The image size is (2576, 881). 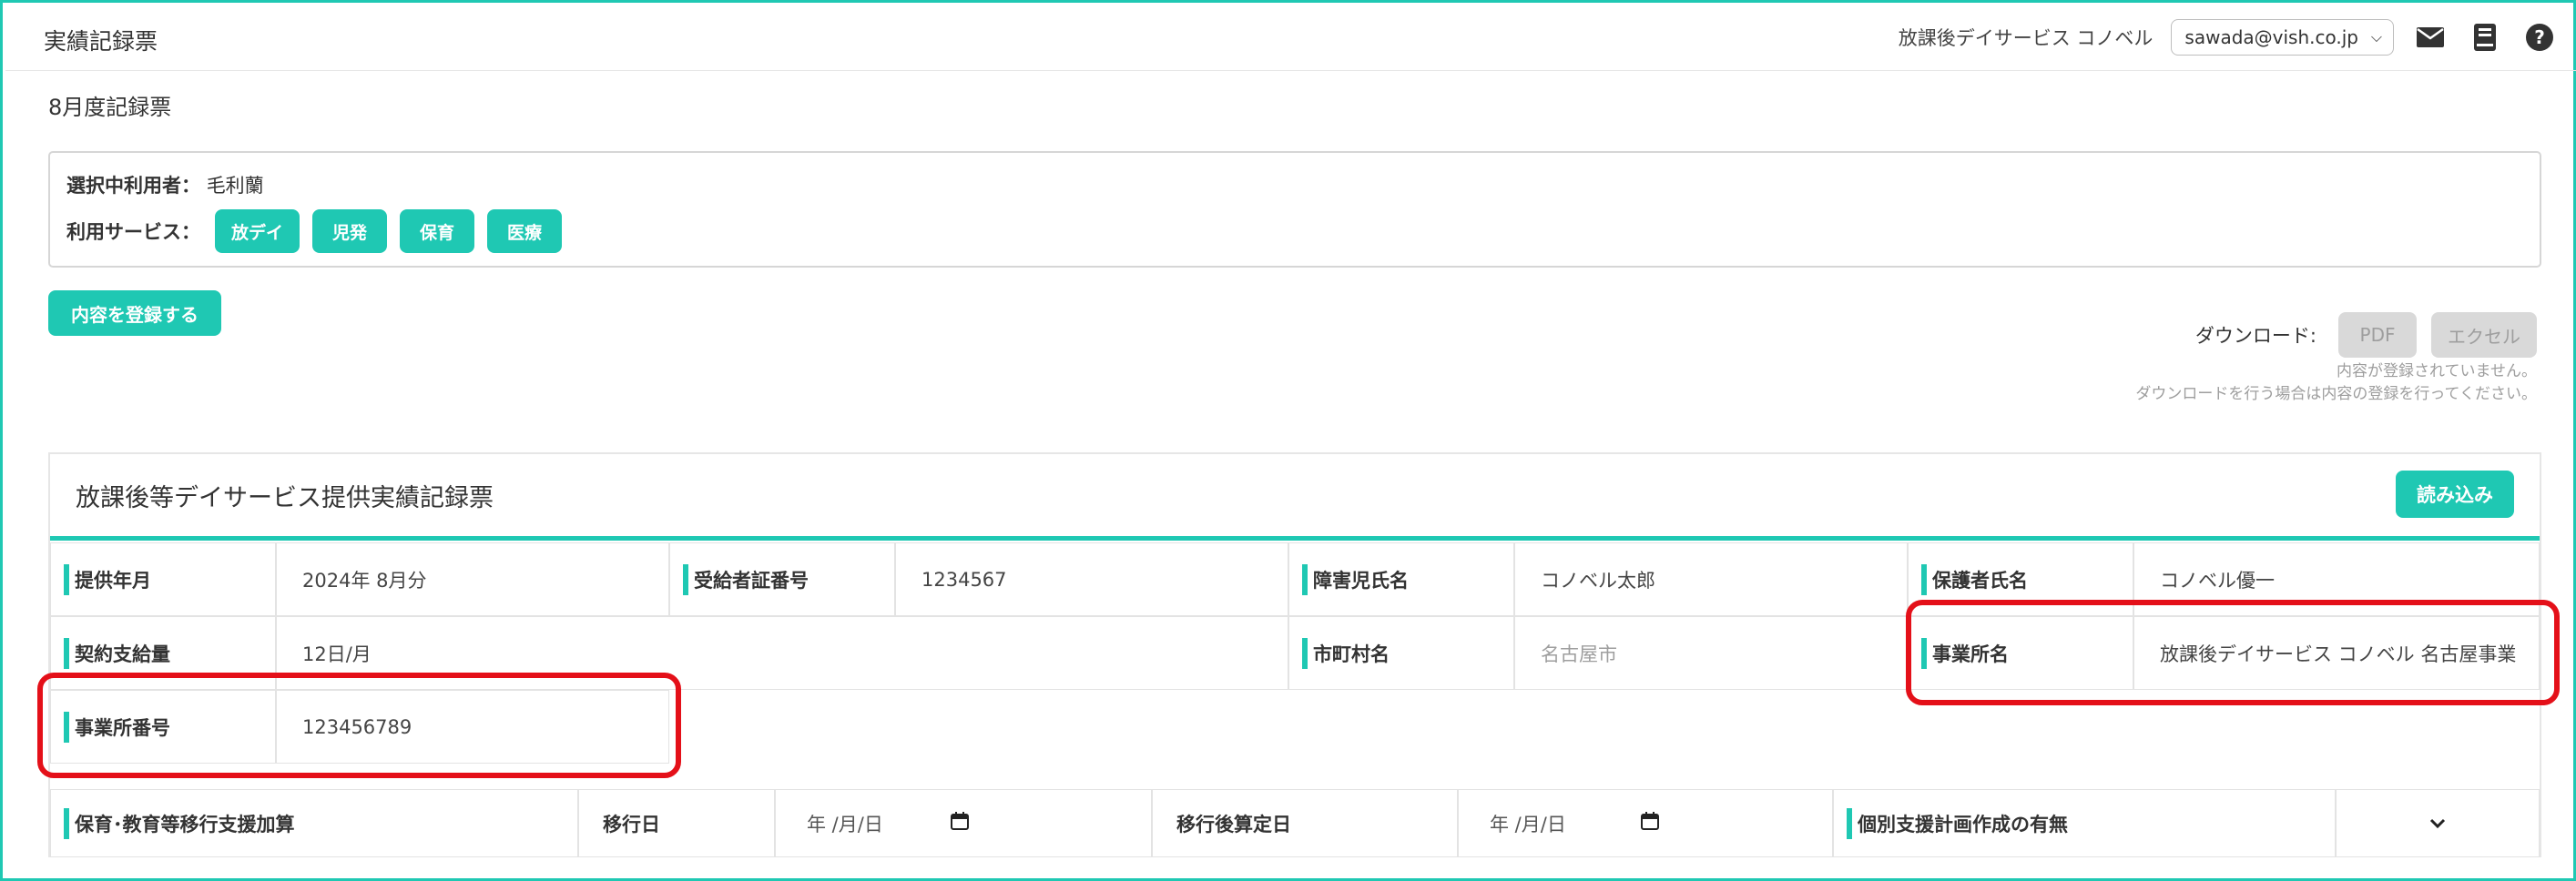 What do you see at coordinates (101, 41) in the screenshot?
I see `app-title: 実績記録票` at bounding box center [101, 41].